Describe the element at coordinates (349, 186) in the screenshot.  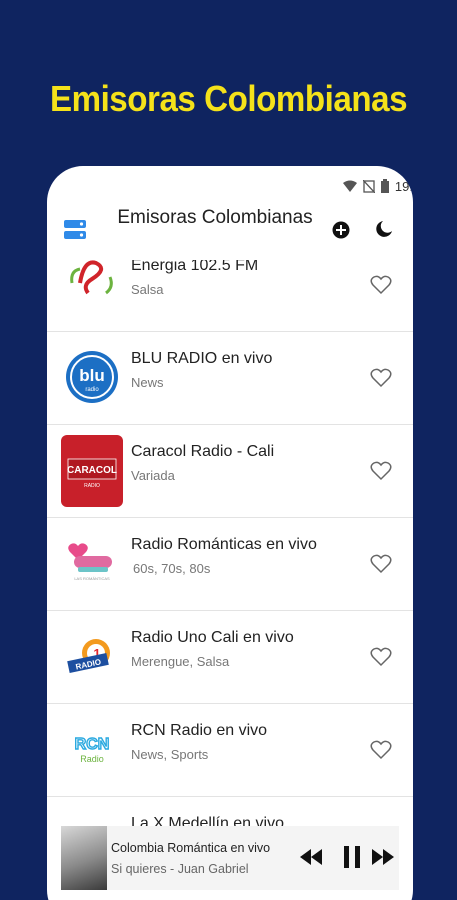
I see `wifi-icon` at that location.